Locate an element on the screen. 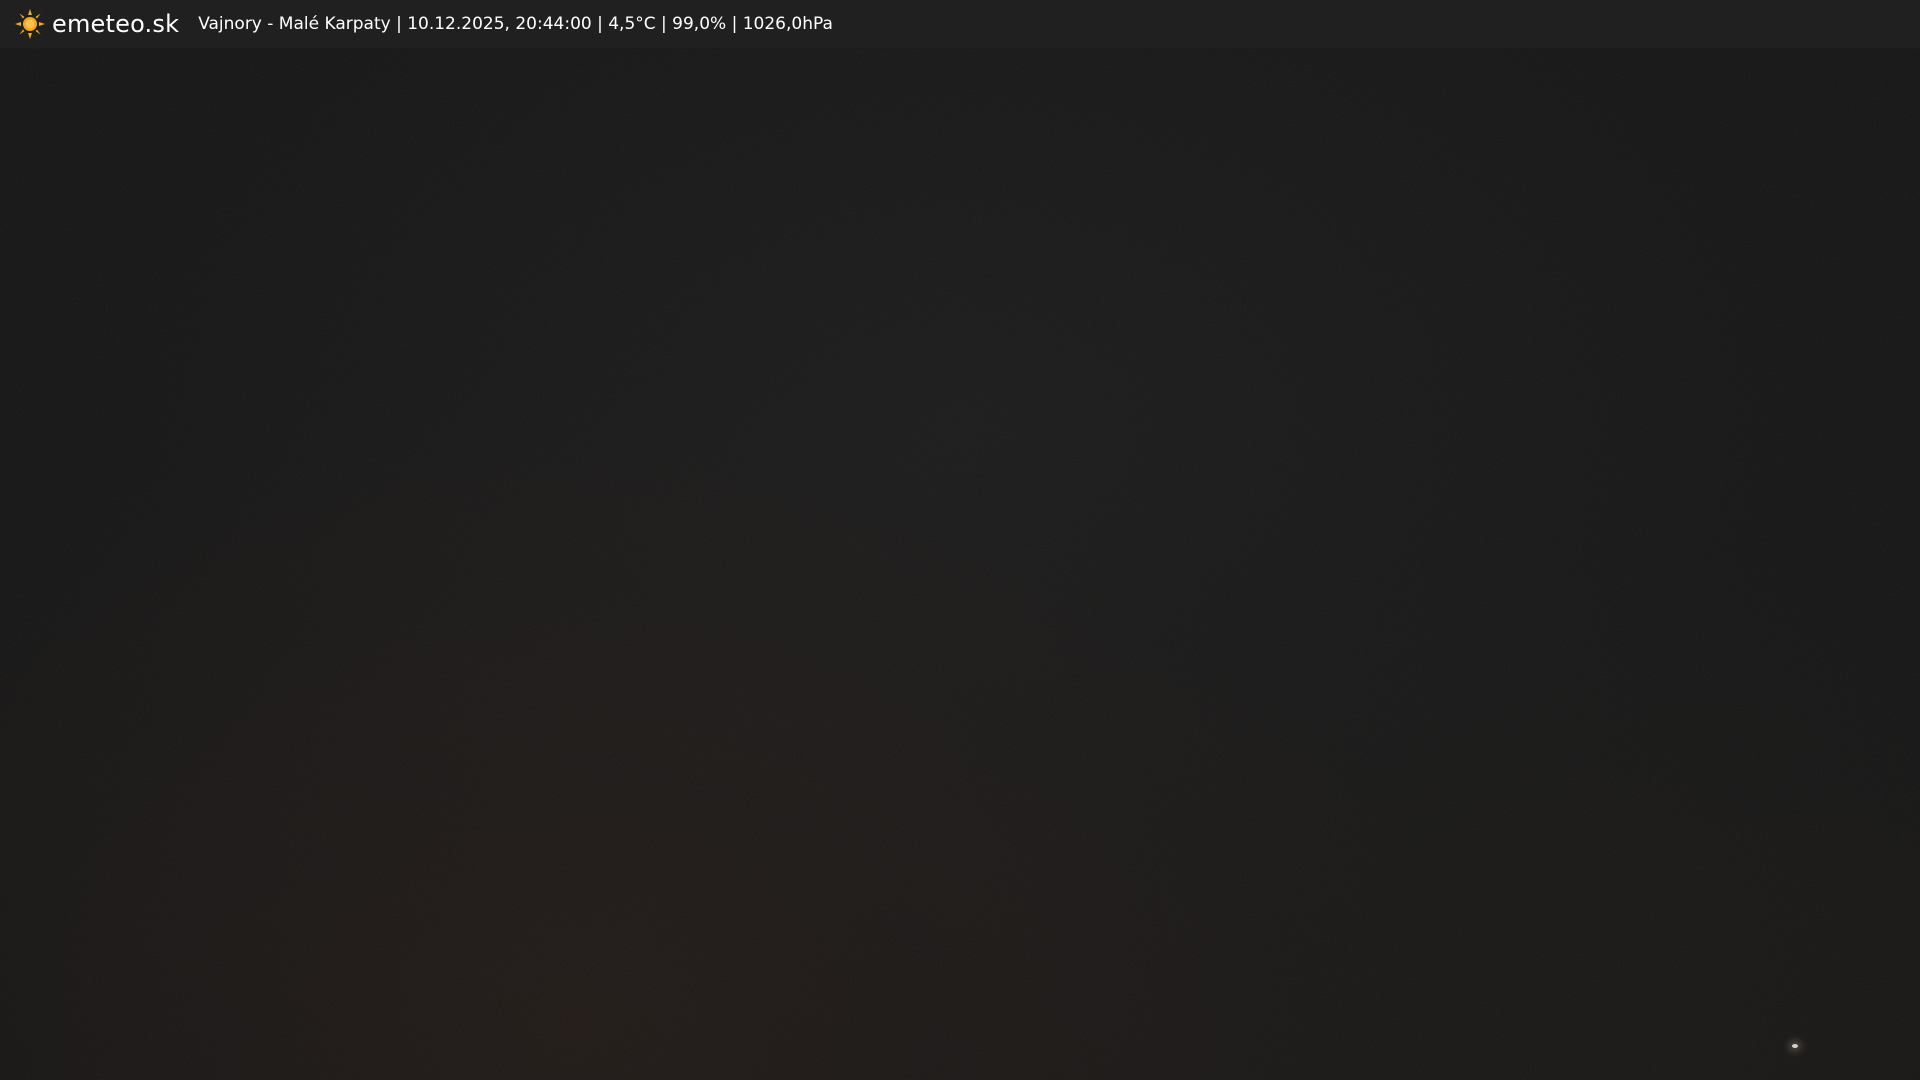 This screenshot has height=1080, width=1920. brand-name: emeteo.sk is located at coordinates (116, 24).